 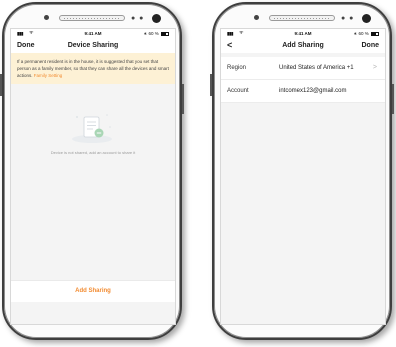 What do you see at coordinates (238, 91) in the screenshot?
I see `account-label: Account` at bounding box center [238, 91].